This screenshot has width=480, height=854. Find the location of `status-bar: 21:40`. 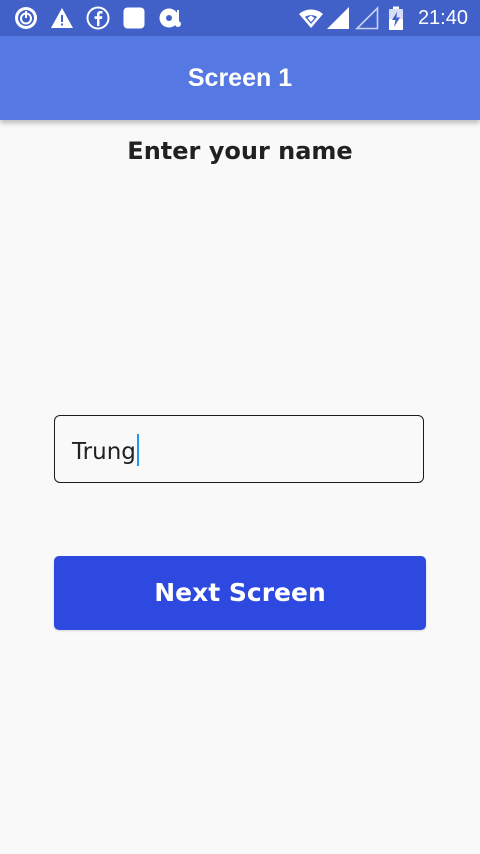

status-bar: 21:40 is located at coordinates (240, 18).